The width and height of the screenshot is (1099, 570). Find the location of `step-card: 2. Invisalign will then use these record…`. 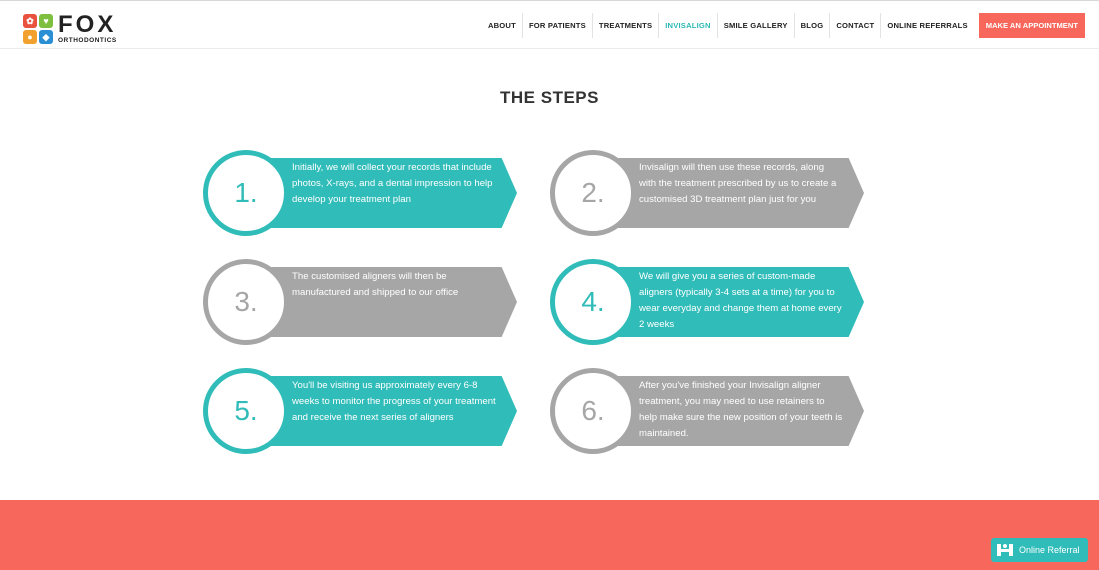

step-card: 2. Invisalign will then use these record… is located at coordinates (707, 193).